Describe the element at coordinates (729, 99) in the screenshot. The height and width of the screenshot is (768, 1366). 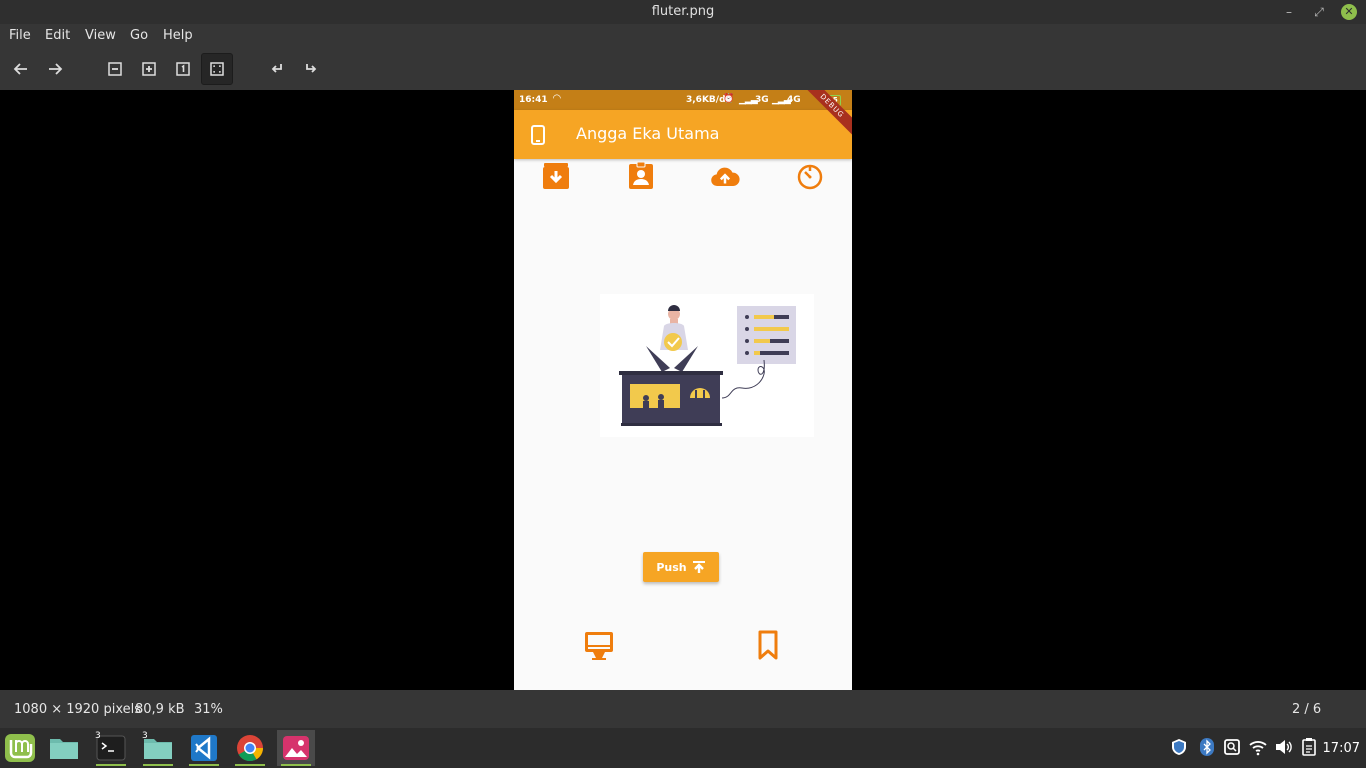
I see `alarm-icon: ⏰` at that location.